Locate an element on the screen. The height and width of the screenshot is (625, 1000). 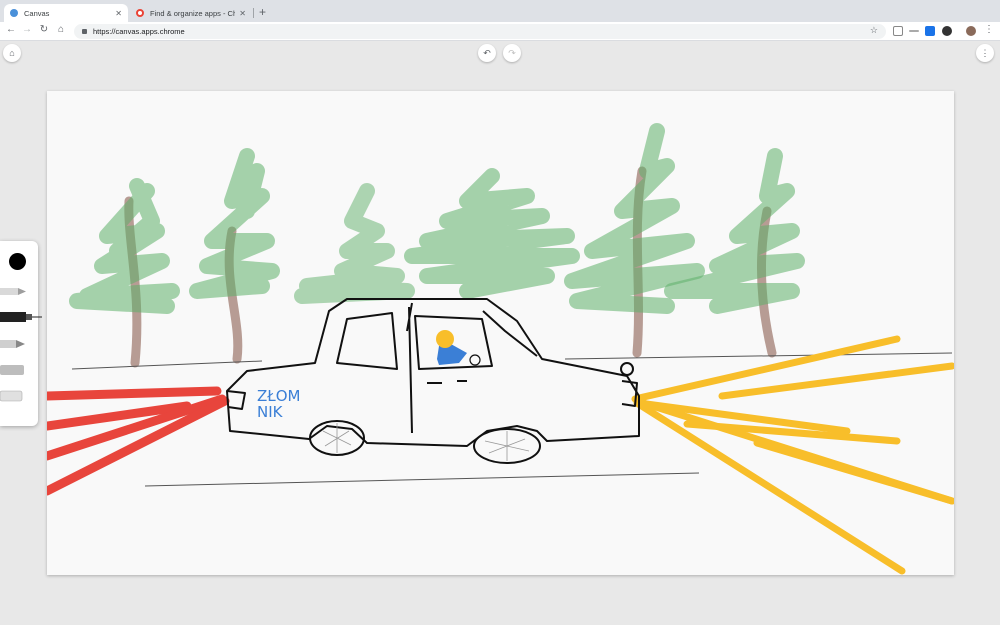
pen-tool-icon is located at coordinates (18, 292).